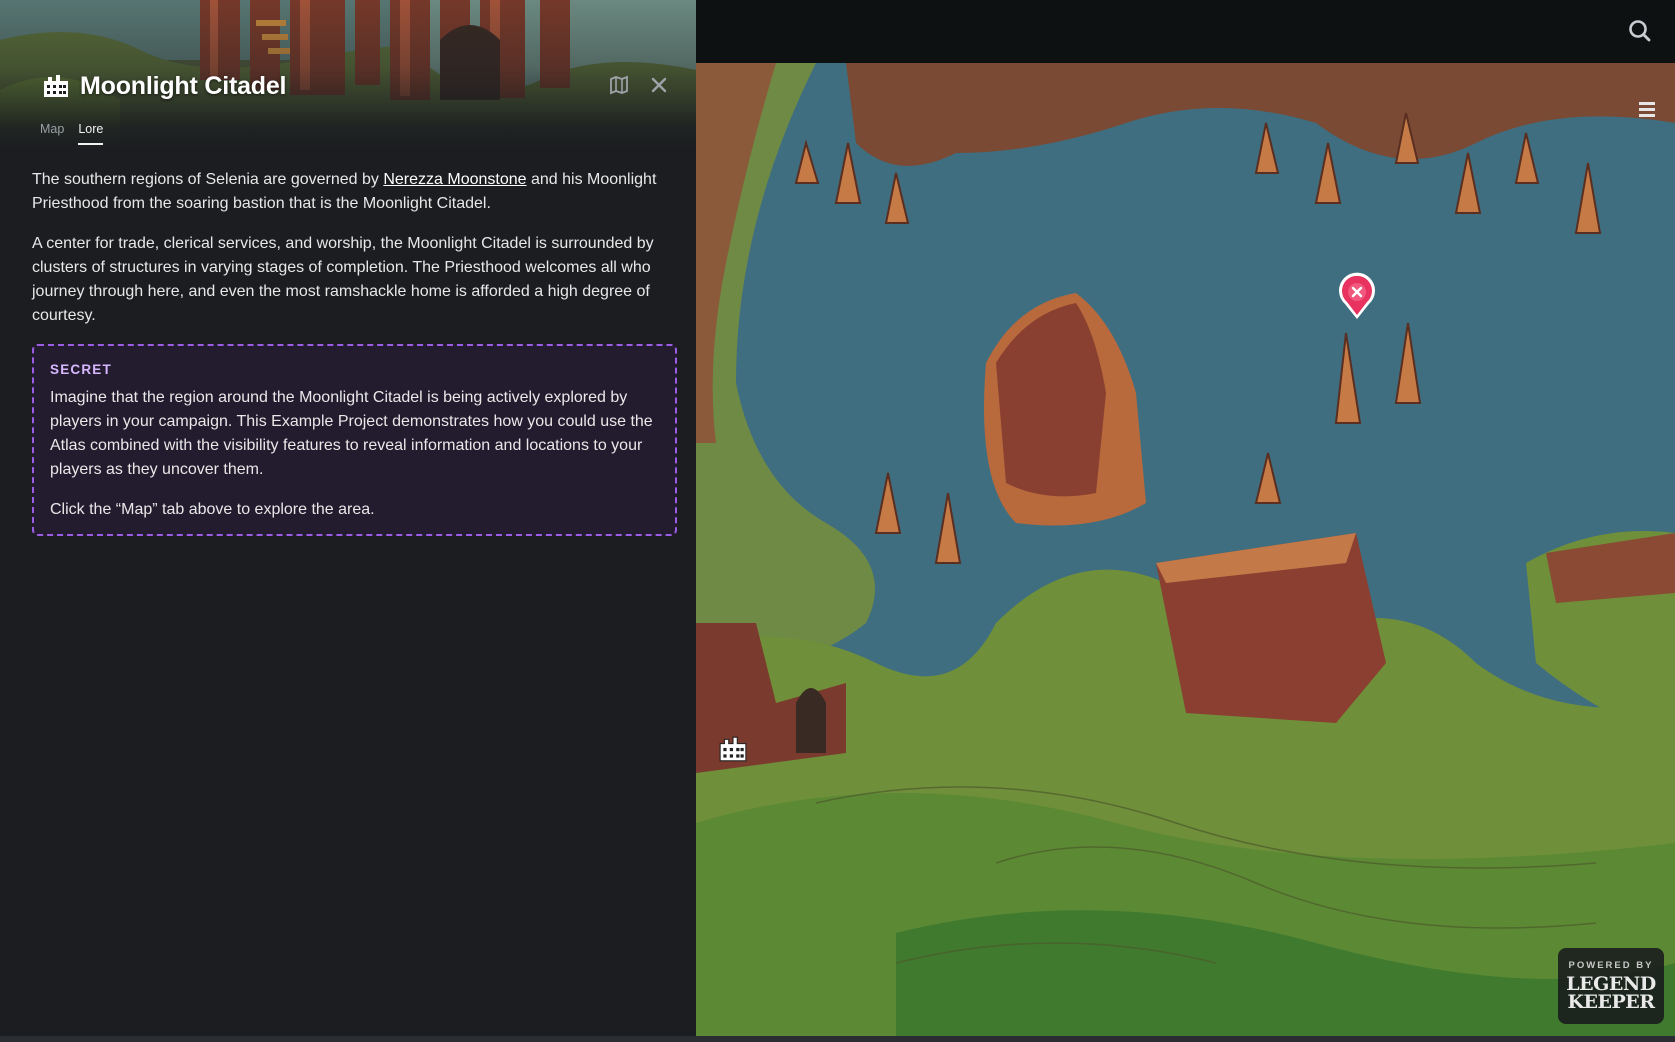 This screenshot has width=1675, height=1042. I want to click on nerezza-moonstone-link: Nerezza Moonstone, so click(454, 179).